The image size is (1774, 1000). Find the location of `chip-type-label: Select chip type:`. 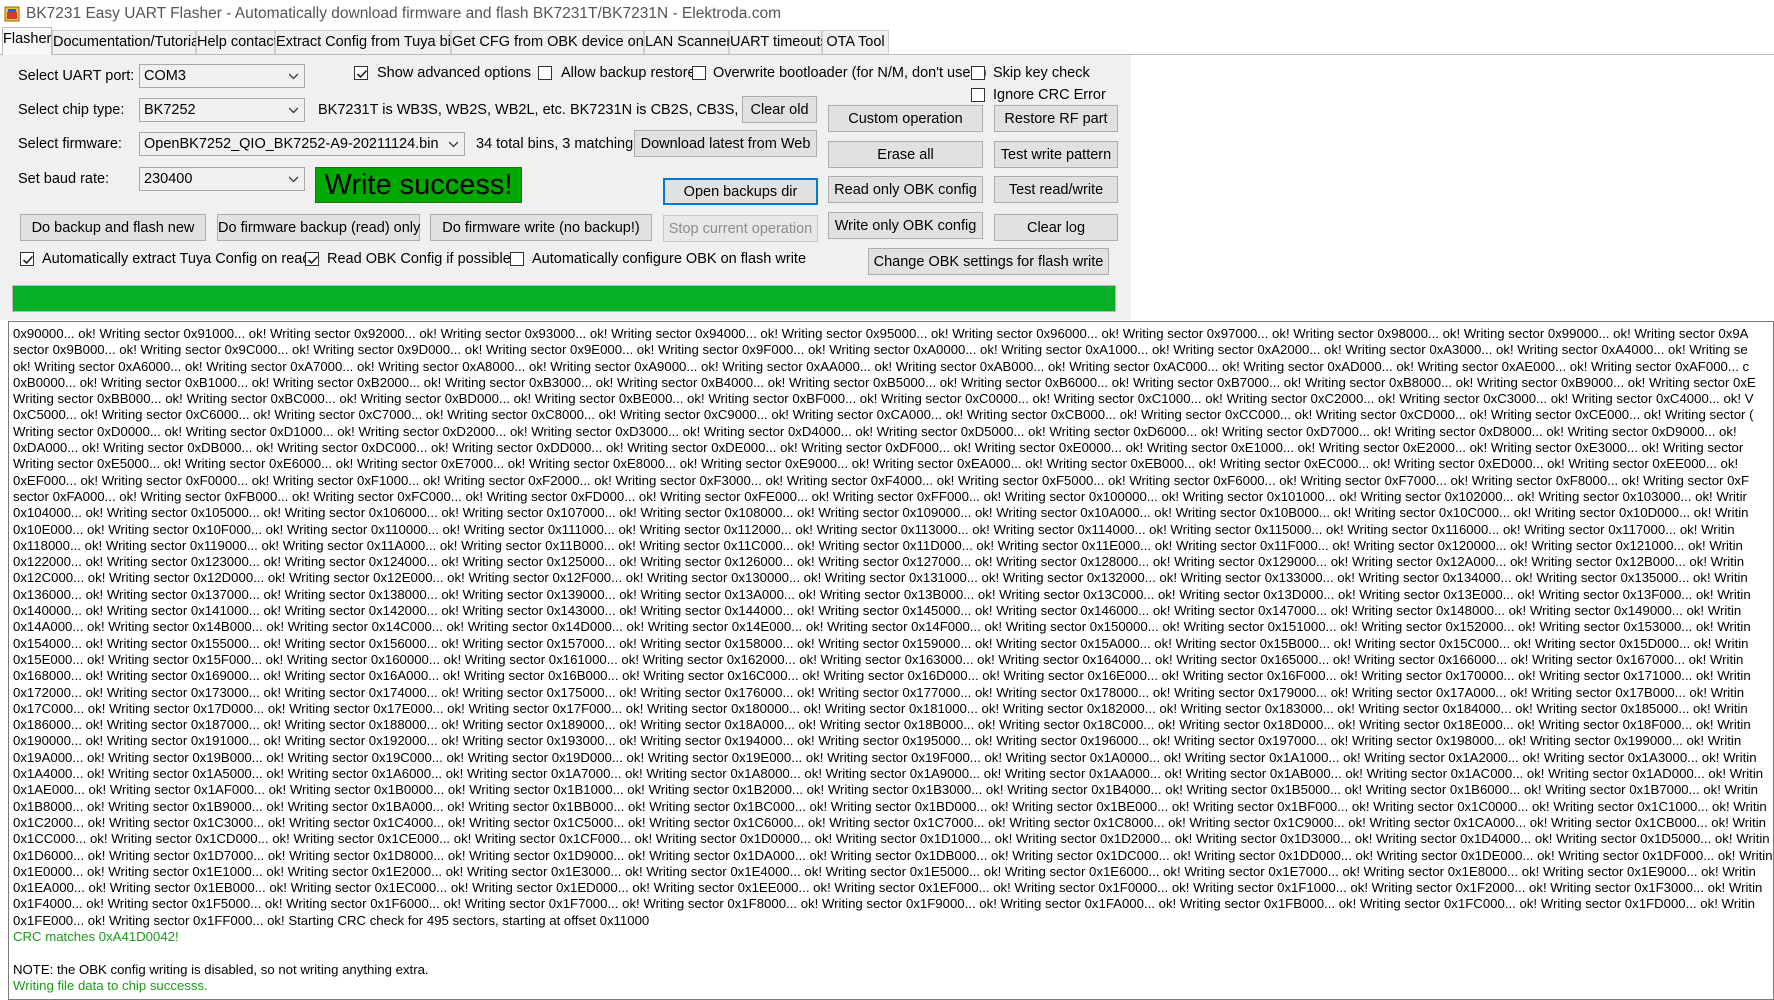

chip-type-label: Select chip type: is located at coordinates (71, 110).